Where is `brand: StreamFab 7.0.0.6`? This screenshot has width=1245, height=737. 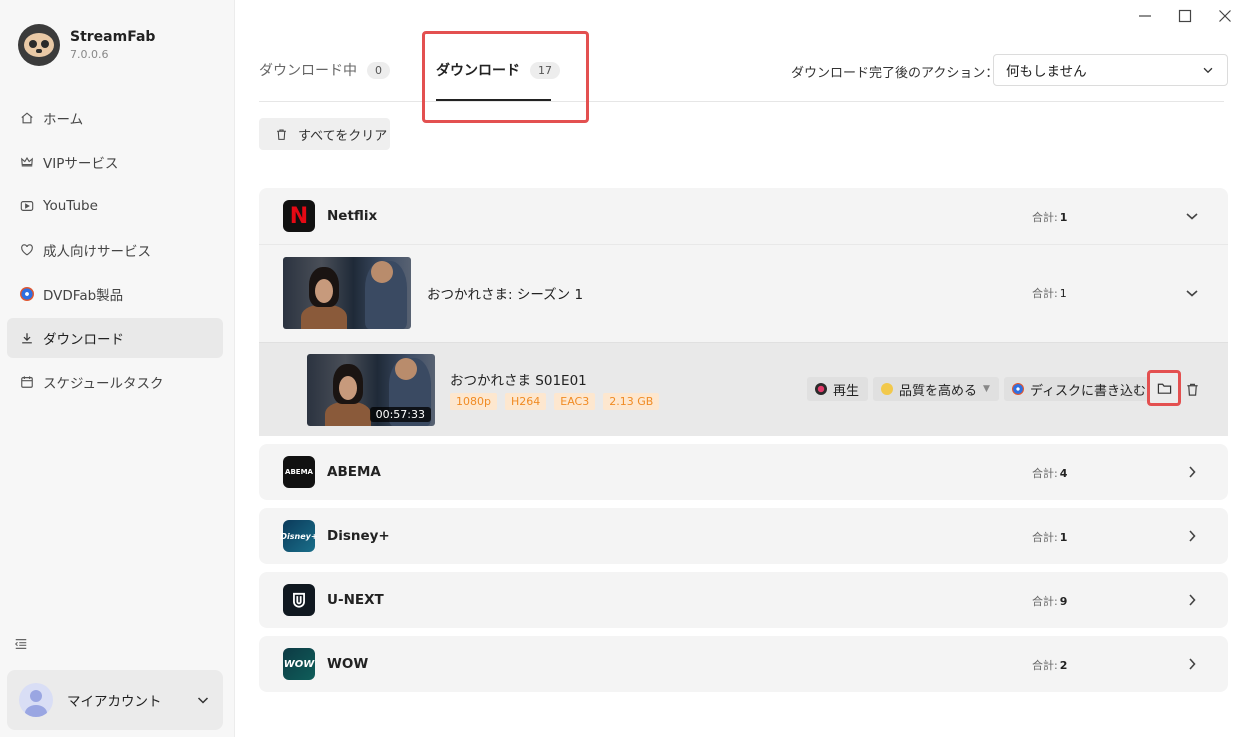 brand: StreamFab 7.0.0.6 is located at coordinates (86, 45).